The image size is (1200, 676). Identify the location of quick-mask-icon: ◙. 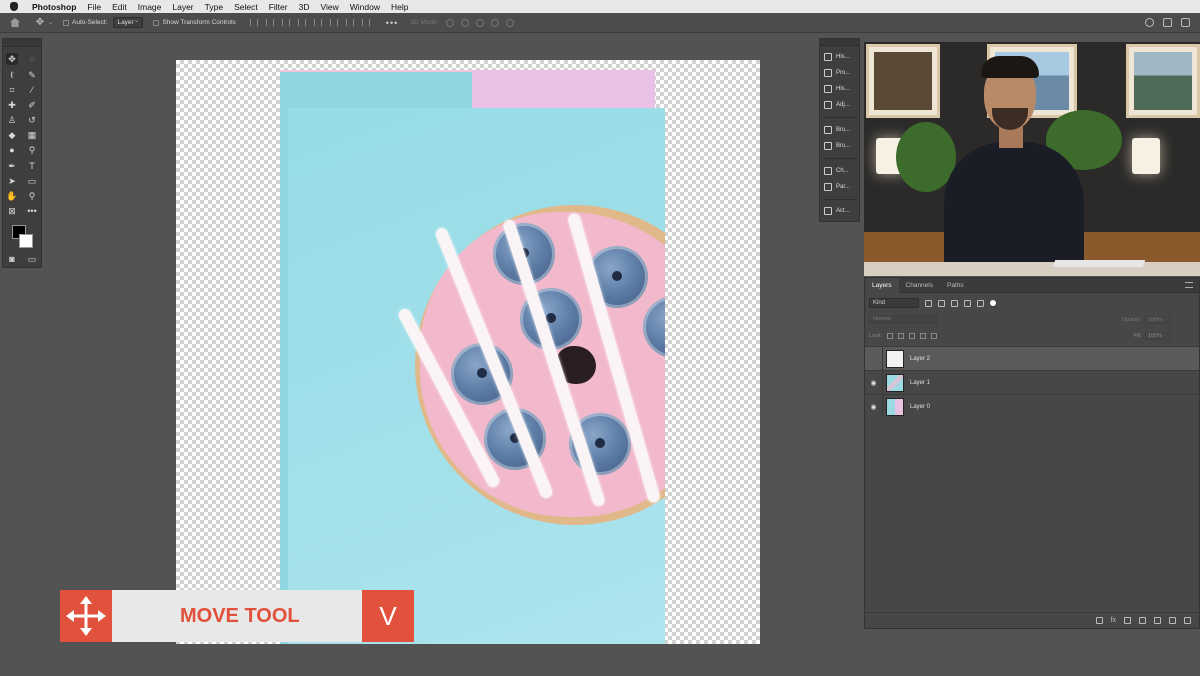
(12, 259).